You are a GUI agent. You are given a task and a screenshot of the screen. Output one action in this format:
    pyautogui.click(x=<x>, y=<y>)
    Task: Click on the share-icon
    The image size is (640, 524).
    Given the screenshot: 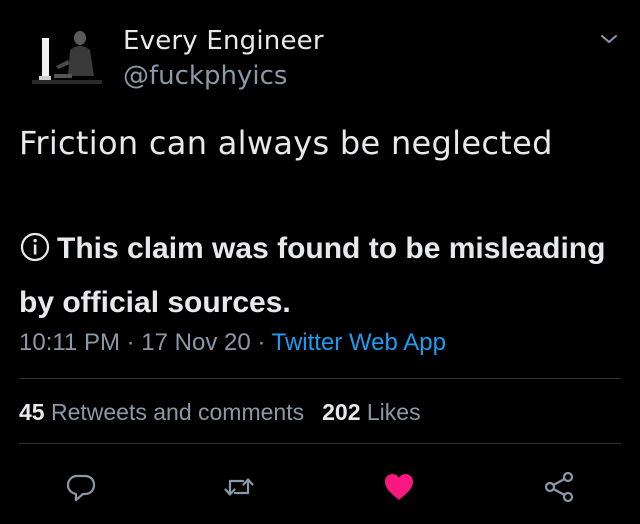 What is the action you would take?
    pyautogui.click(x=559, y=487)
    